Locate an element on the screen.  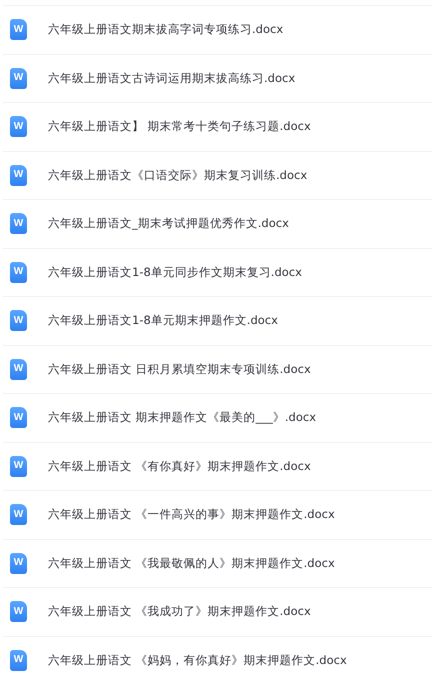
file-name: 六年级上册语文_期末考试押题优秀作文.docx is located at coordinates (168, 224).